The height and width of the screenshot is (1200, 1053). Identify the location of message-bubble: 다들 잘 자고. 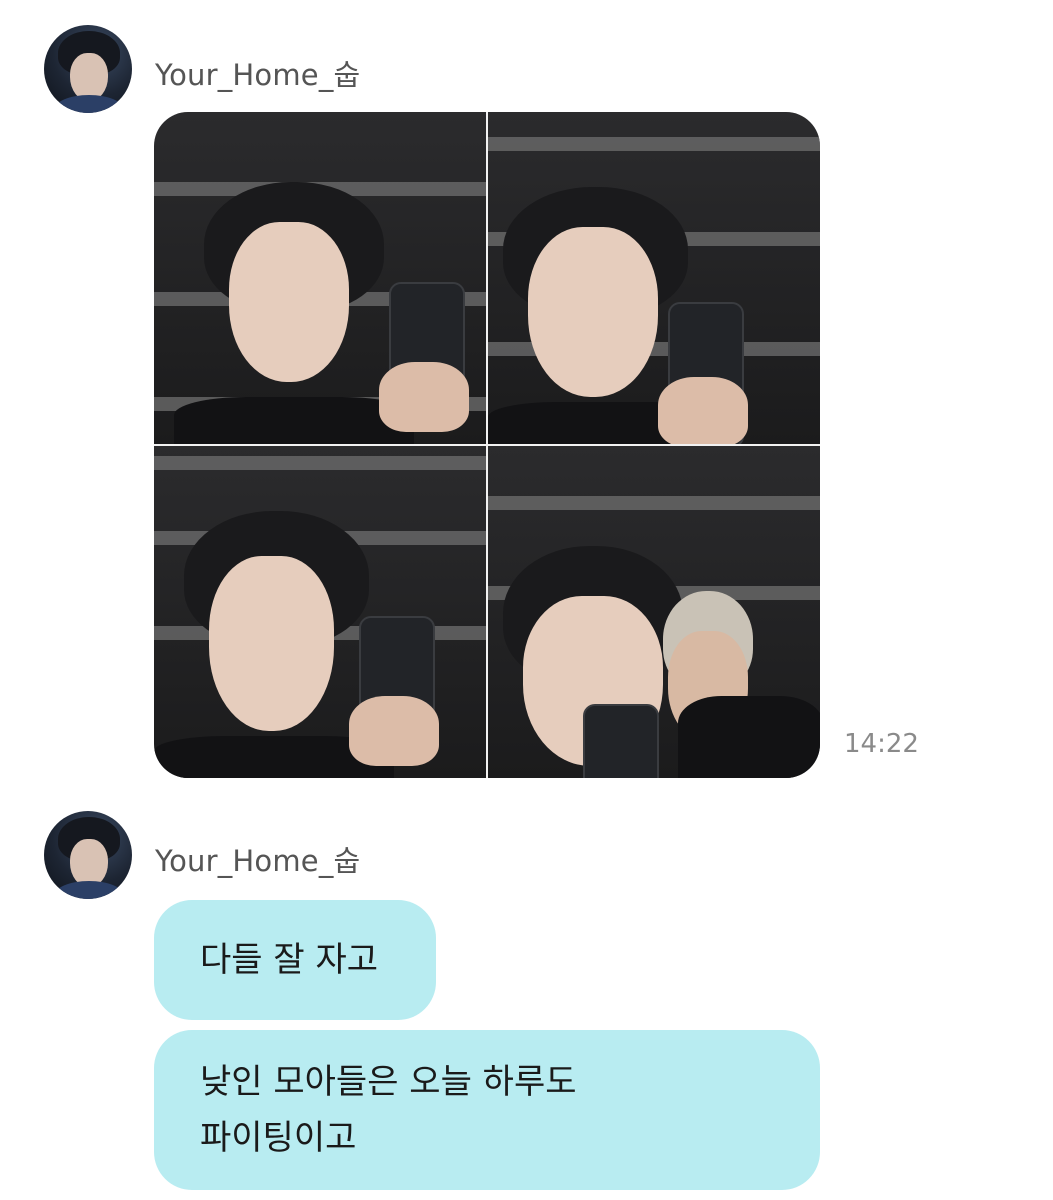
(295, 960).